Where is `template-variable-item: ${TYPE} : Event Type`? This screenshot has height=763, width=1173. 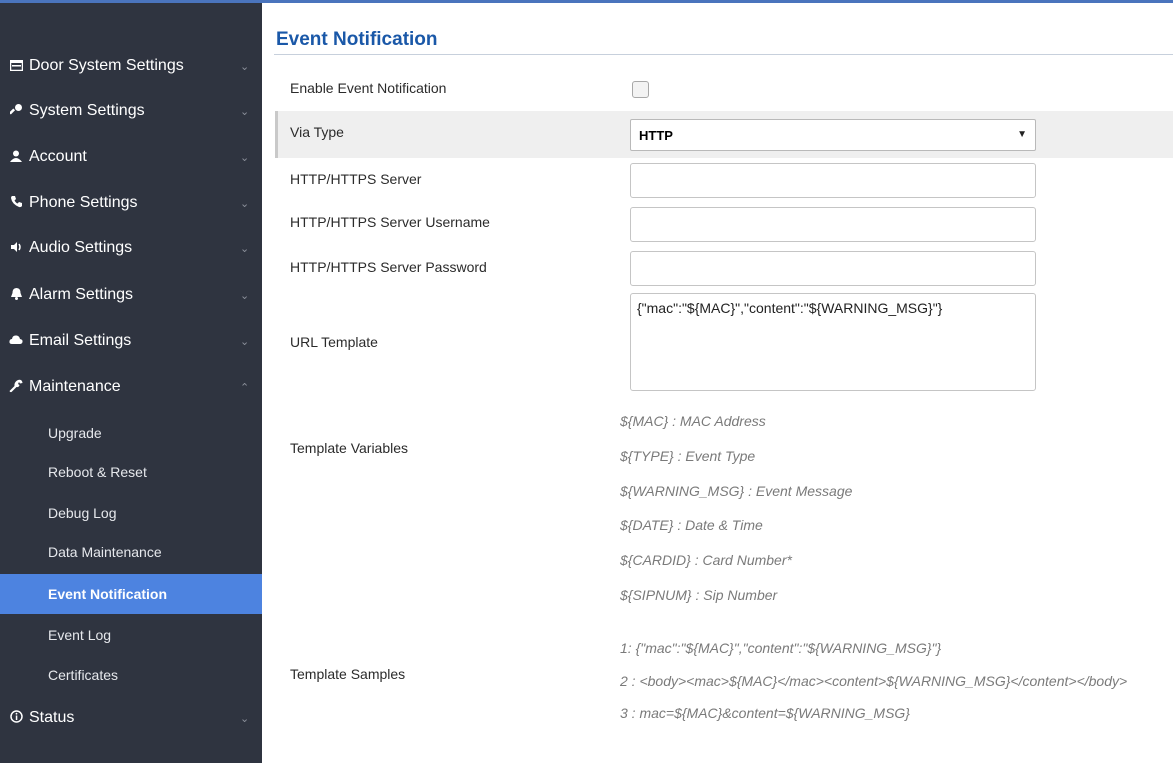
template-variable-item: ${TYPE} : Event Type is located at coordinates (688, 456).